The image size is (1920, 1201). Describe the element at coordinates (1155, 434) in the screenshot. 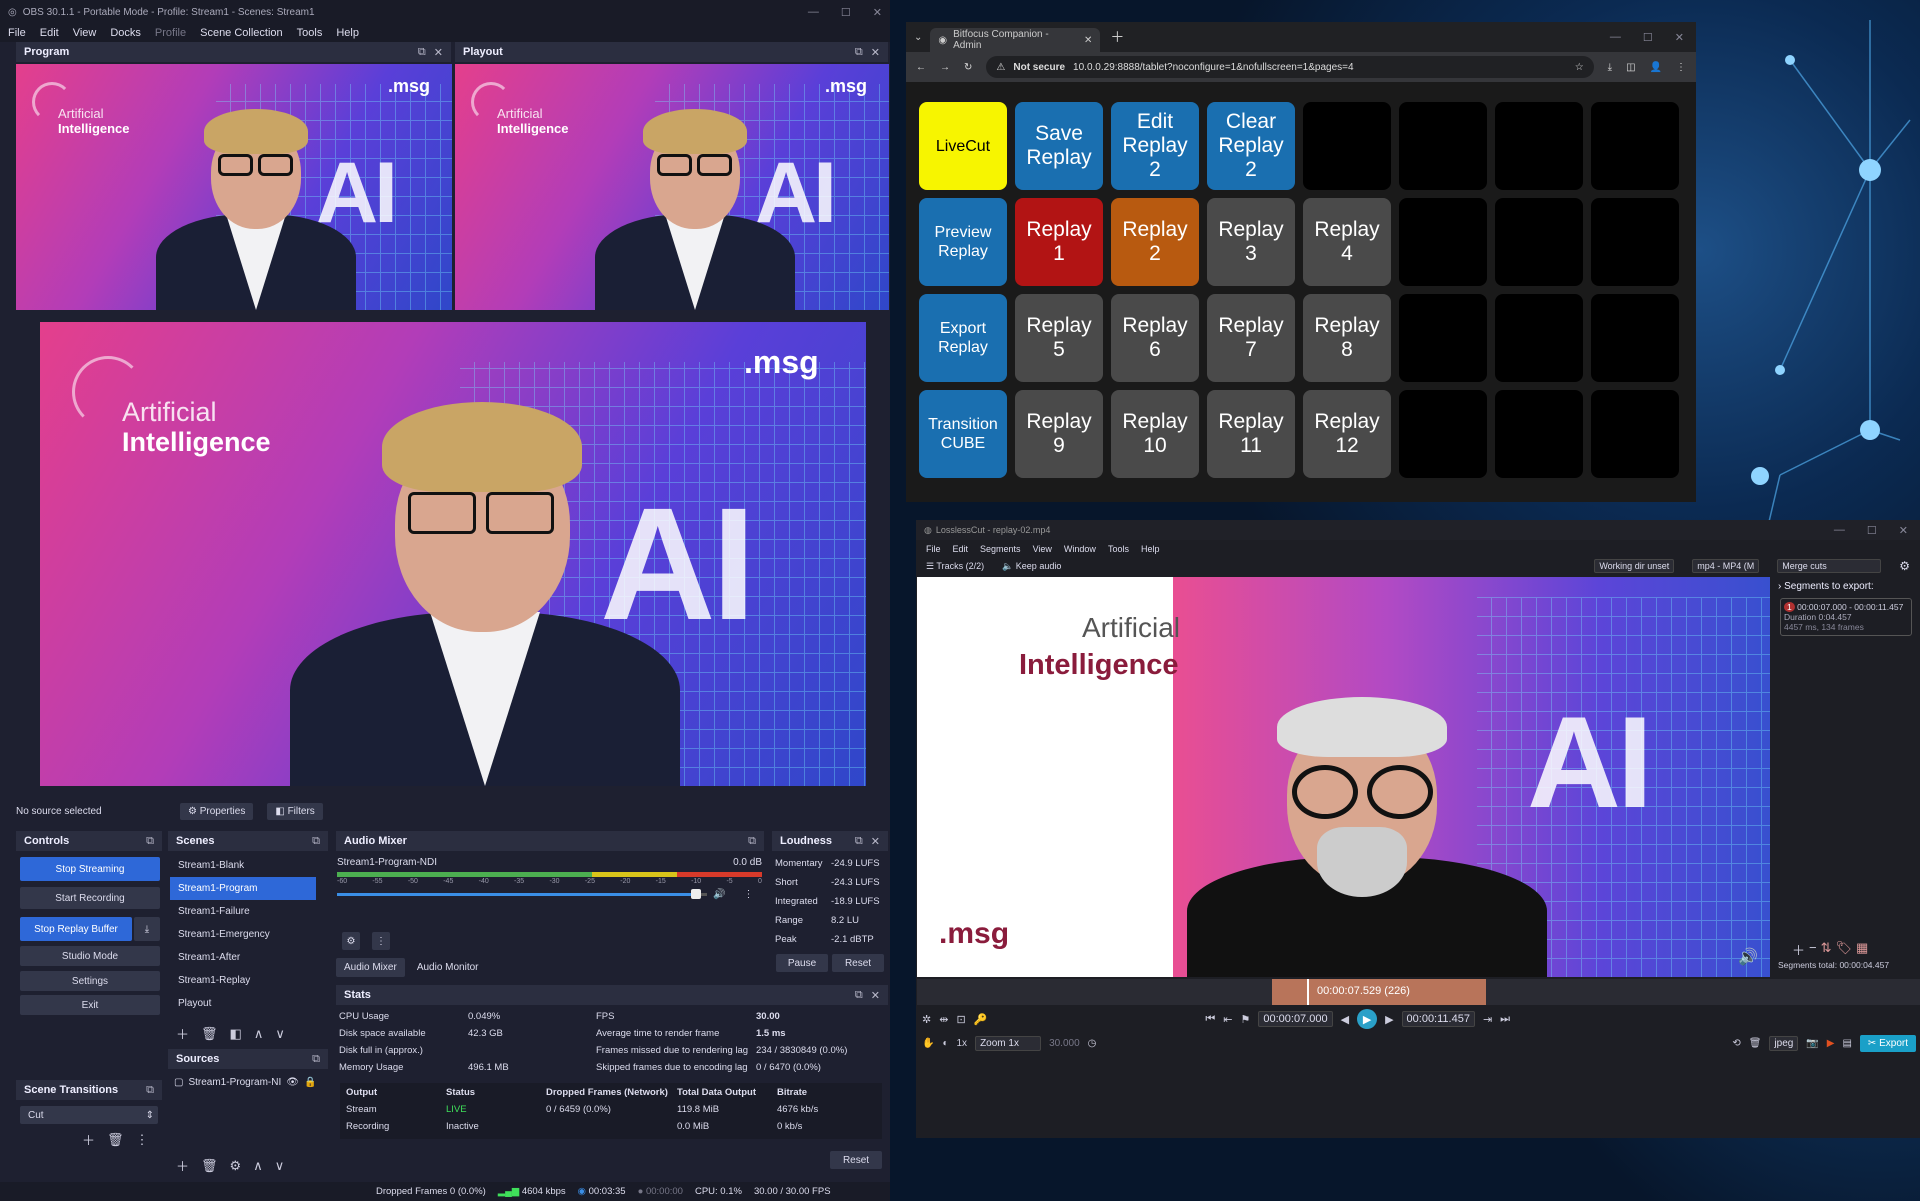

I see `companion-key: Replay 10` at that location.